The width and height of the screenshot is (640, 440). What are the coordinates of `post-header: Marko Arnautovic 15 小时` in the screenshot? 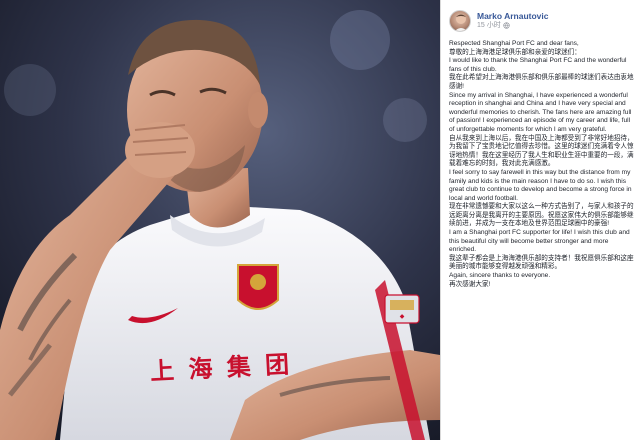 It's located at (541, 21).